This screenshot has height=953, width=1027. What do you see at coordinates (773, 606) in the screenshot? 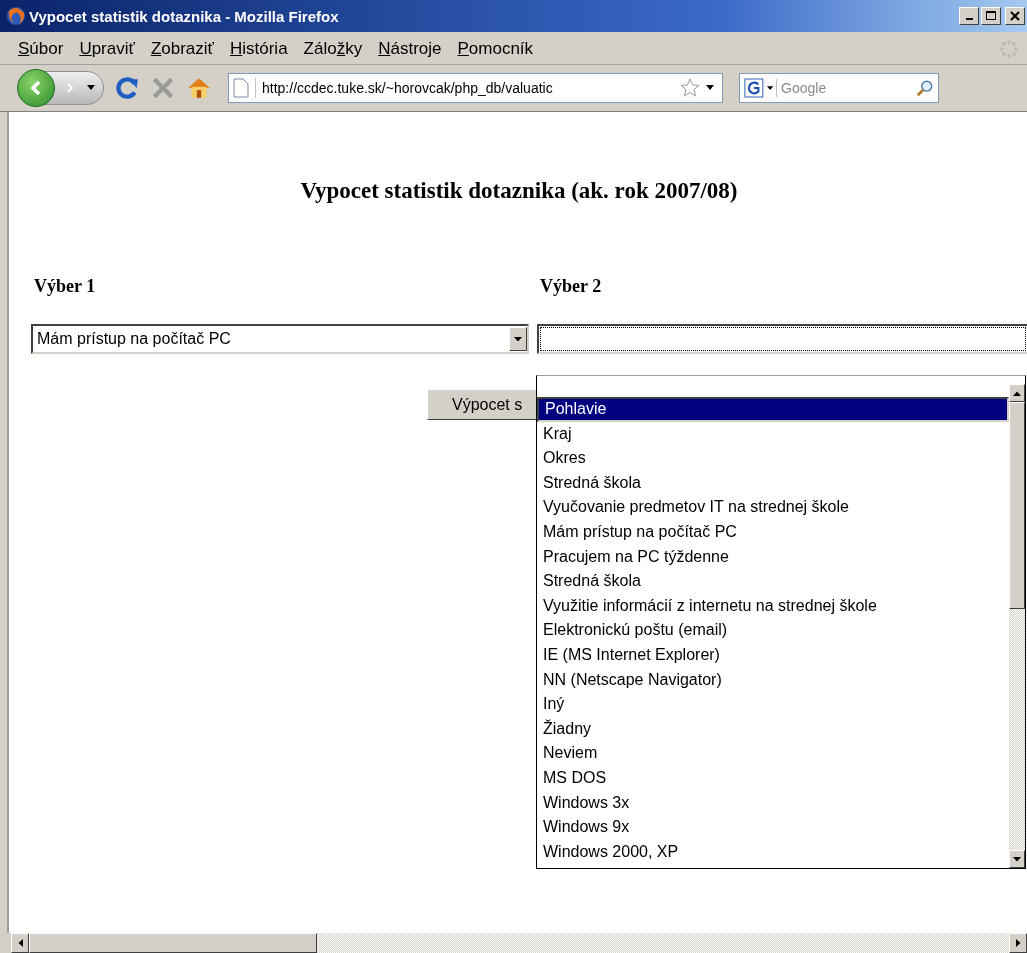
I see `dropdown-option: Využitie informácií z internetu na strednej škole` at bounding box center [773, 606].